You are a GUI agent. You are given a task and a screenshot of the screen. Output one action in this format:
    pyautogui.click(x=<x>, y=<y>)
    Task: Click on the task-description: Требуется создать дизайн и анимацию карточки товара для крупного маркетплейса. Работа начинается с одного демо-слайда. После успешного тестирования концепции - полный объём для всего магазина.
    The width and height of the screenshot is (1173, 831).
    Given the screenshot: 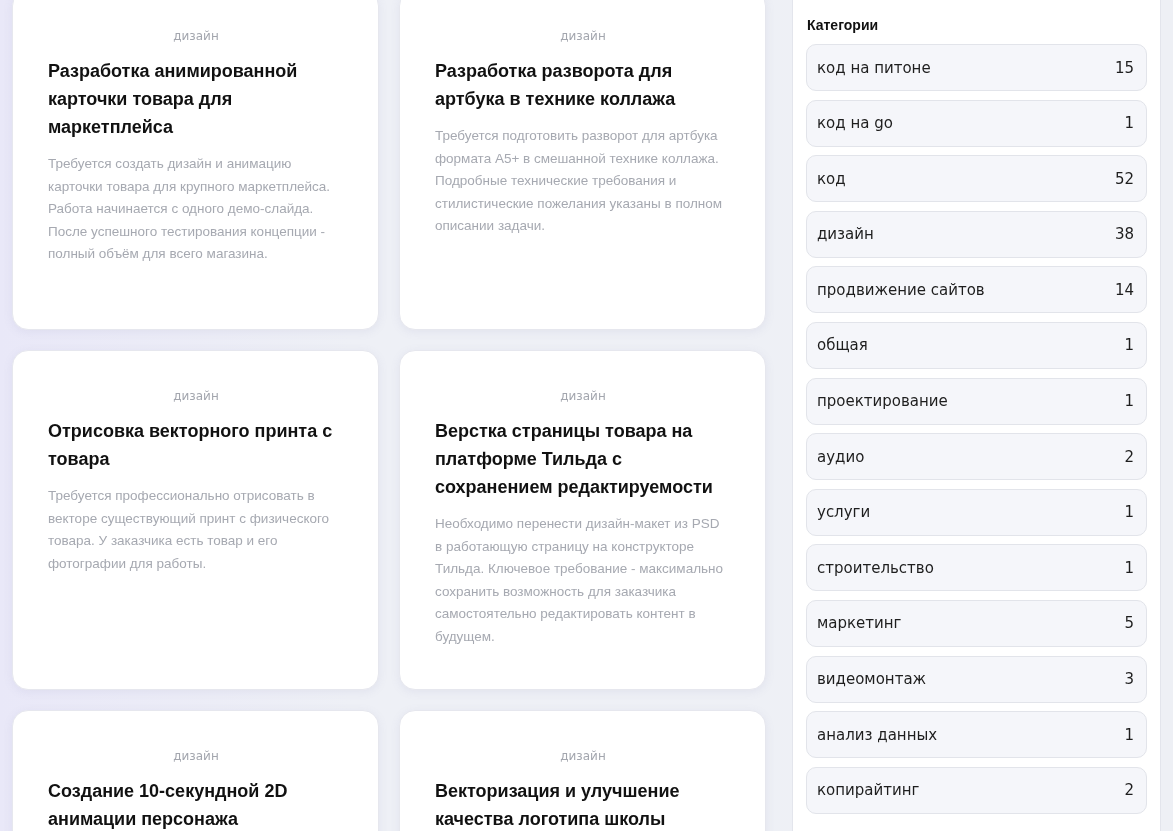 What is the action you would take?
    pyautogui.click(x=190, y=209)
    